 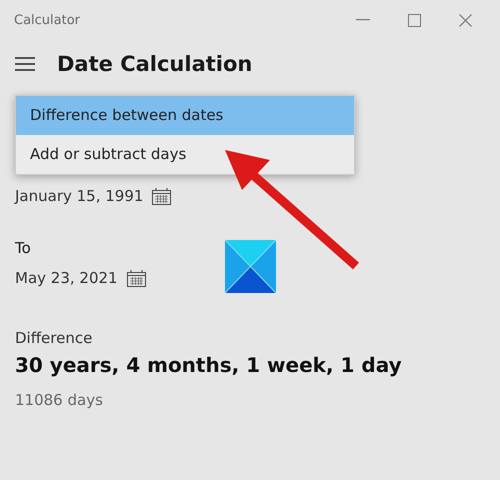 What do you see at coordinates (59, 400) in the screenshot?
I see `days-count: 11086 days` at bounding box center [59, 400].